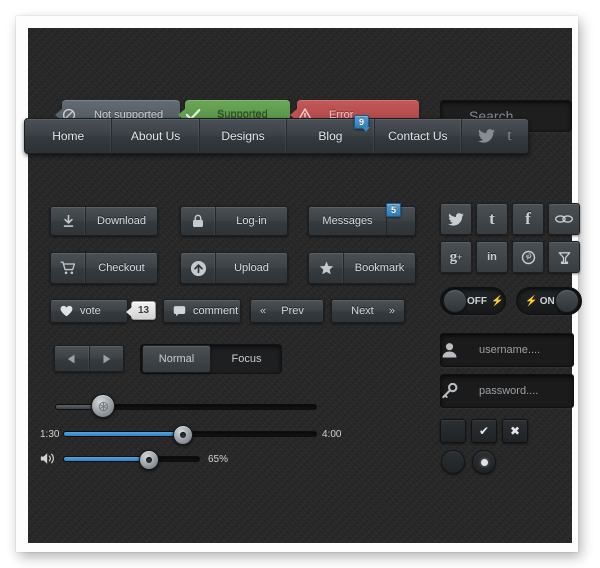  Describe the element at coordinates (263, 311) in the screenshot. I see `double-left-icon: «` at that location.